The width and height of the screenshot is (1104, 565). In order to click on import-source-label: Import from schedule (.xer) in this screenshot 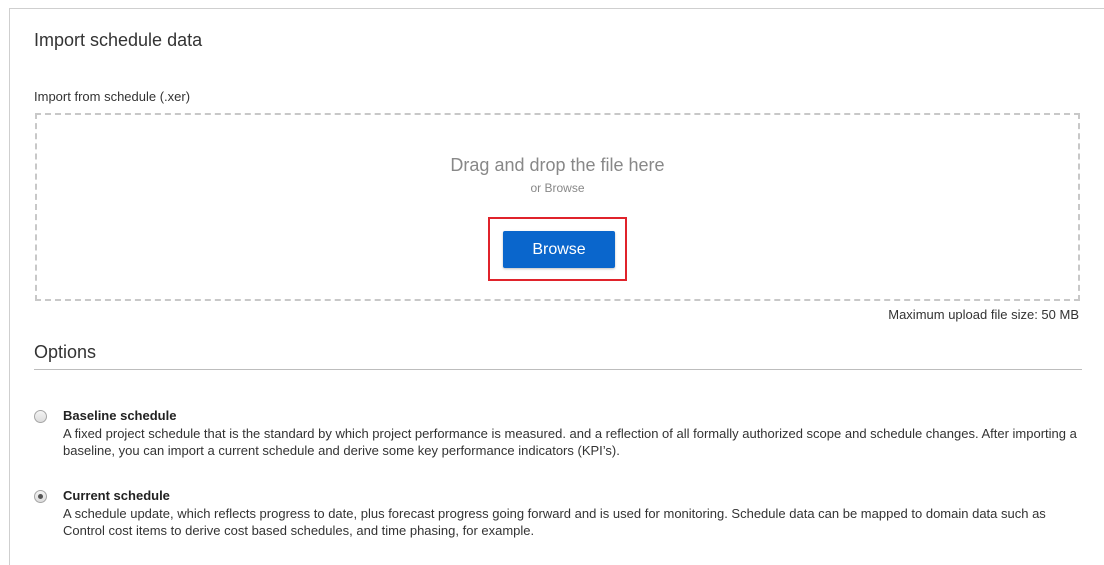, I will do `click(112, 96)`.